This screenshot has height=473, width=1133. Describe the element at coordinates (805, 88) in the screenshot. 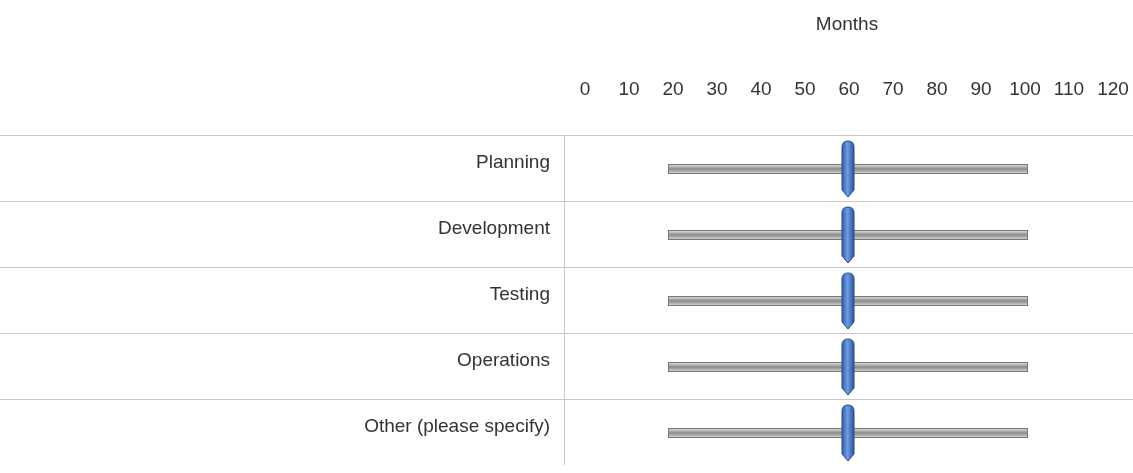

I see `scale-label: 50` at that location.